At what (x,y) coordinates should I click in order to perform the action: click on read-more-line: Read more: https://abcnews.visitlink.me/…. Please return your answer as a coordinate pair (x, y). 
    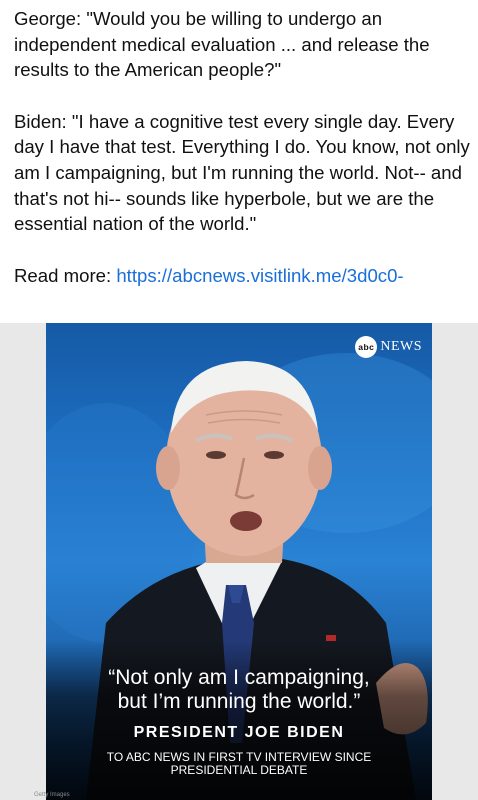
    Looking at the image, I should click on (242, 276).